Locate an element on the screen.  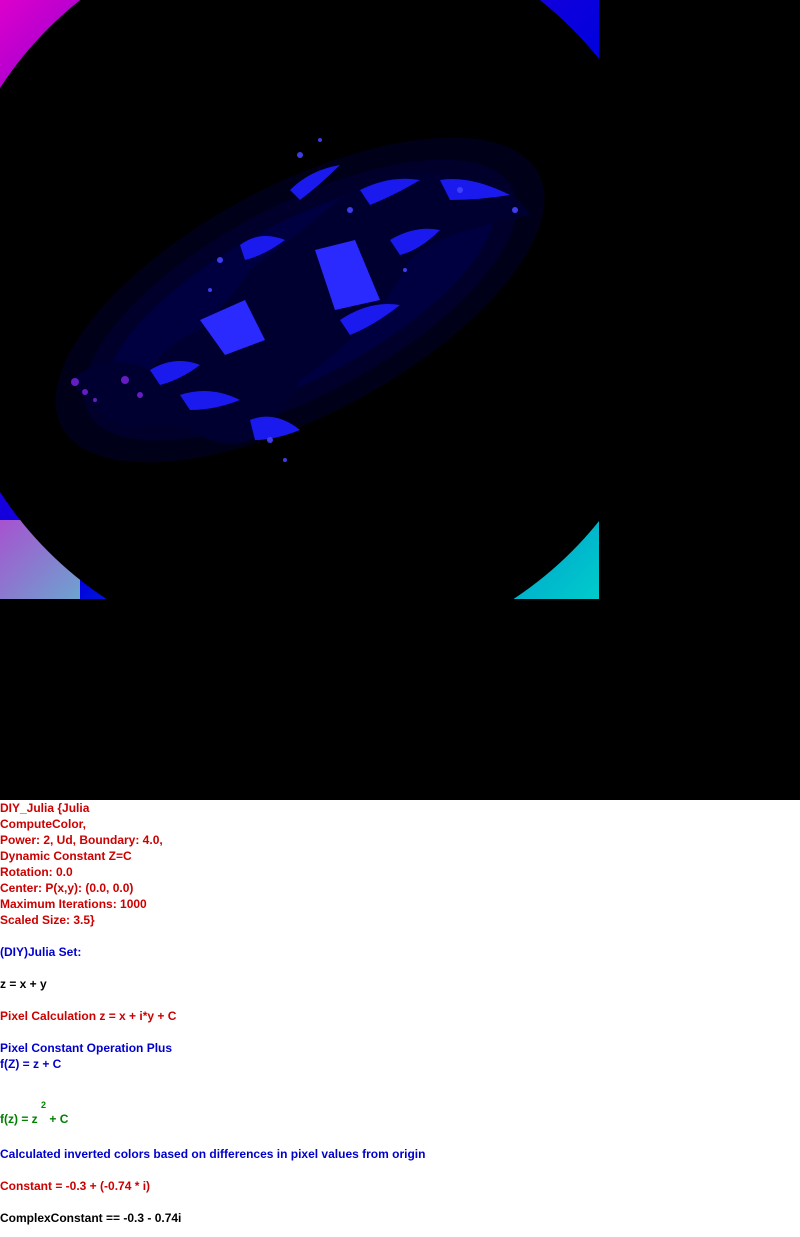
fz-rhs: + C is located at coordinates (57, 1119).